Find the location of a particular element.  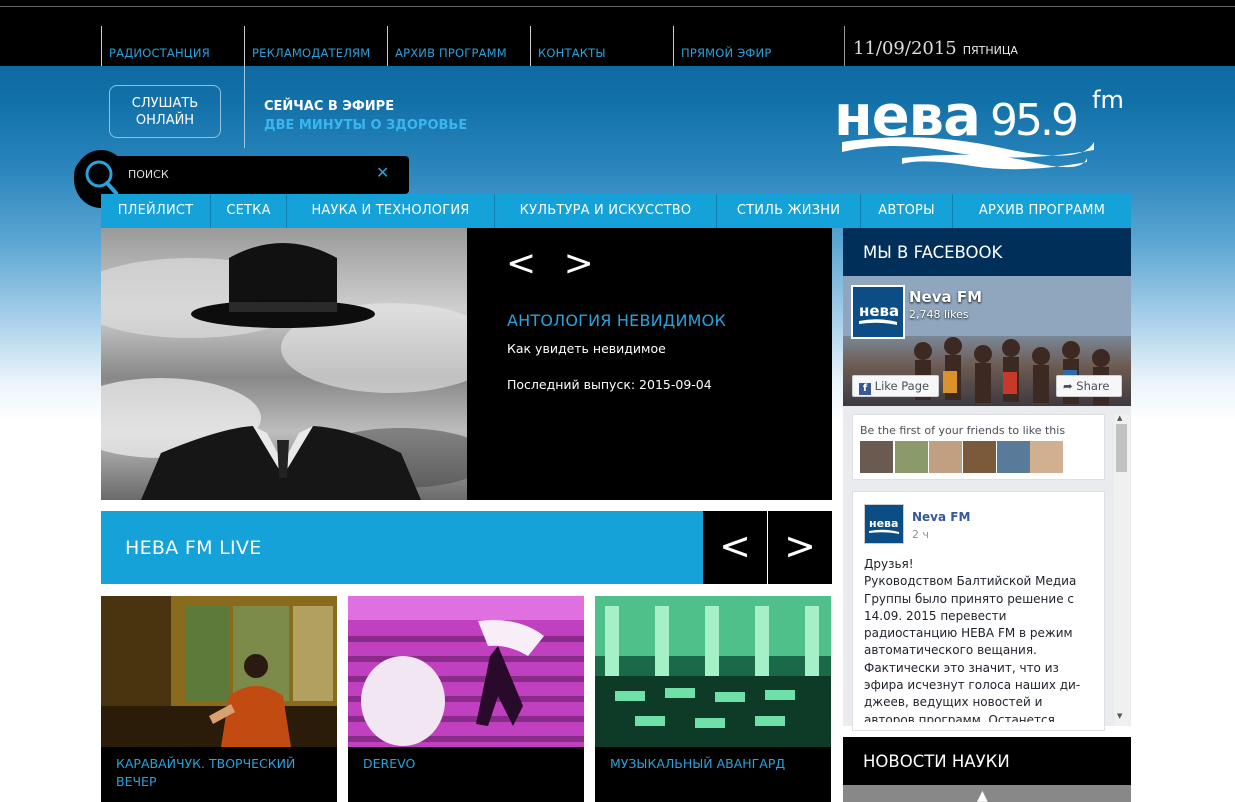

listen-line-2: ОНЛАЙН is located at coordinates (165, 120).